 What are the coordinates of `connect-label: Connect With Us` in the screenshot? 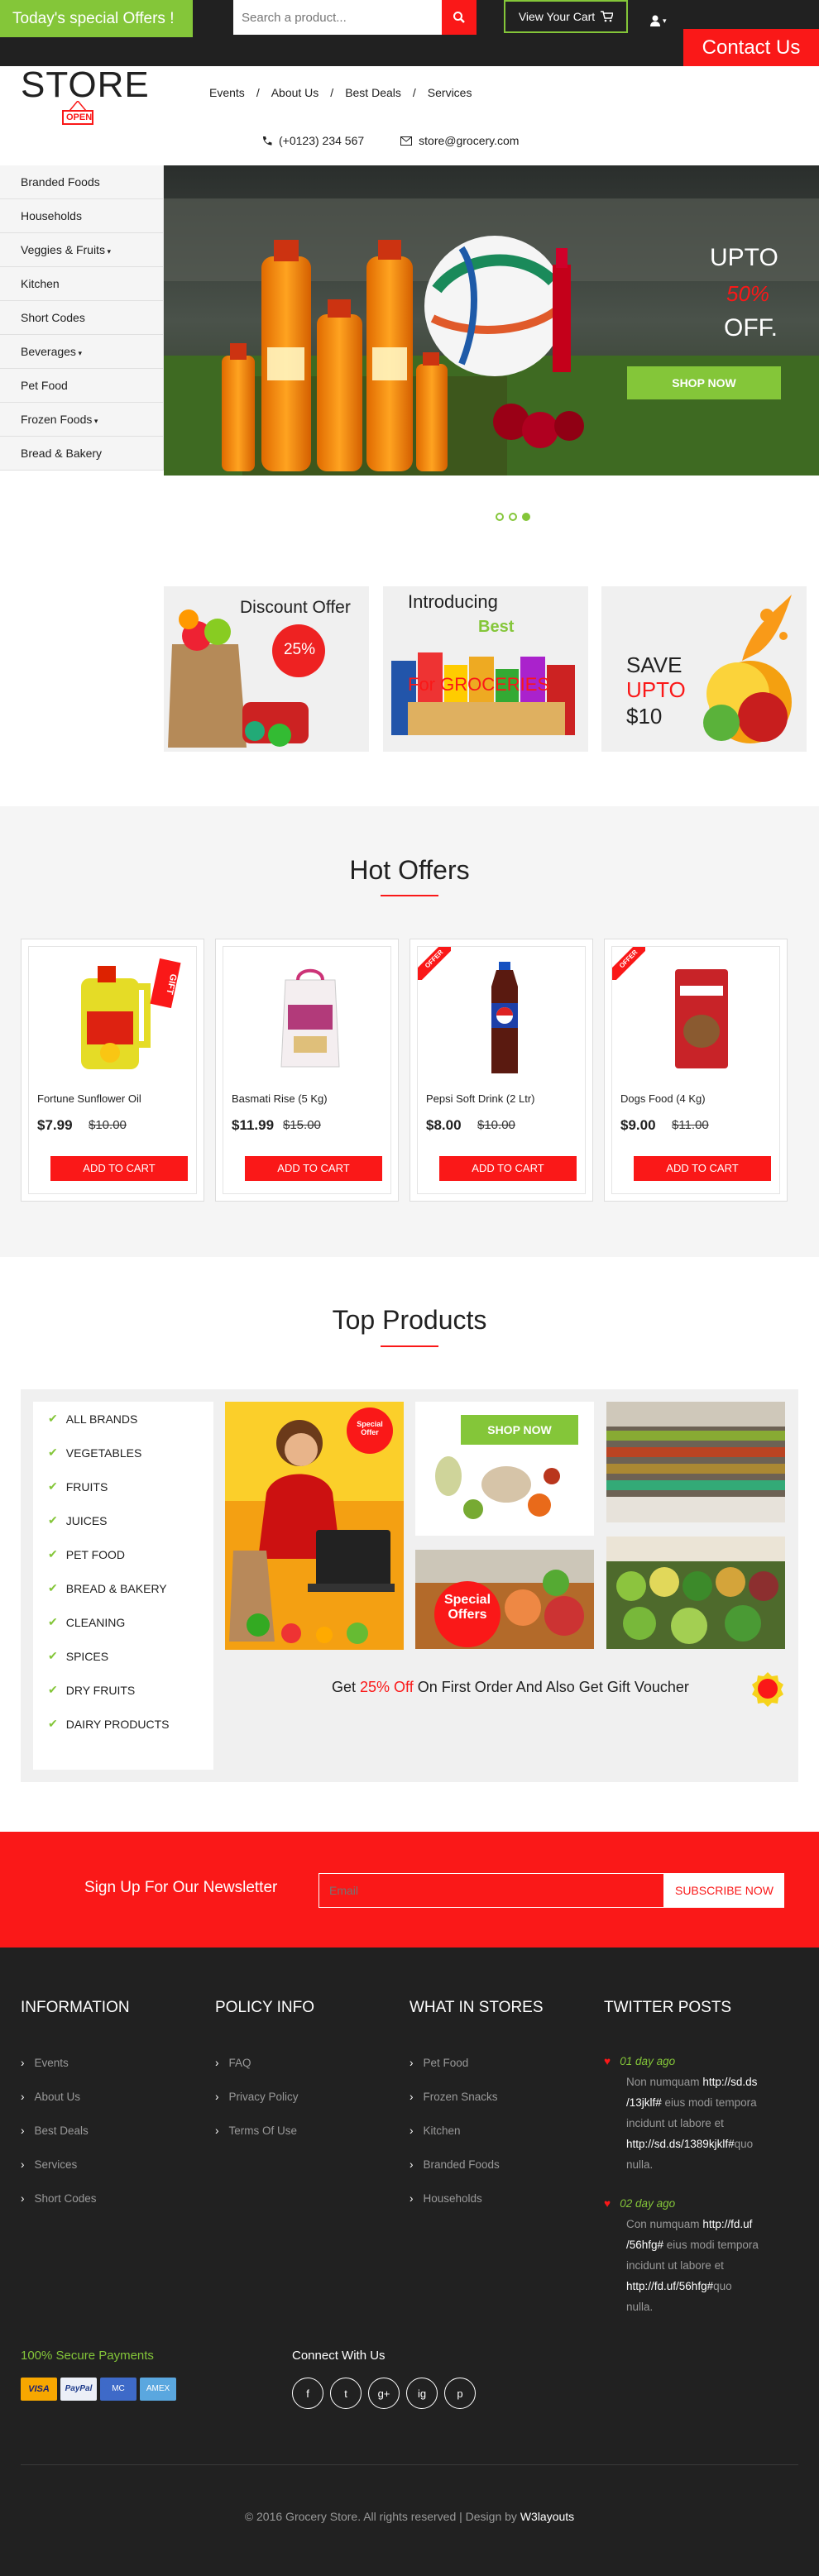 It's located at (339, 2356).